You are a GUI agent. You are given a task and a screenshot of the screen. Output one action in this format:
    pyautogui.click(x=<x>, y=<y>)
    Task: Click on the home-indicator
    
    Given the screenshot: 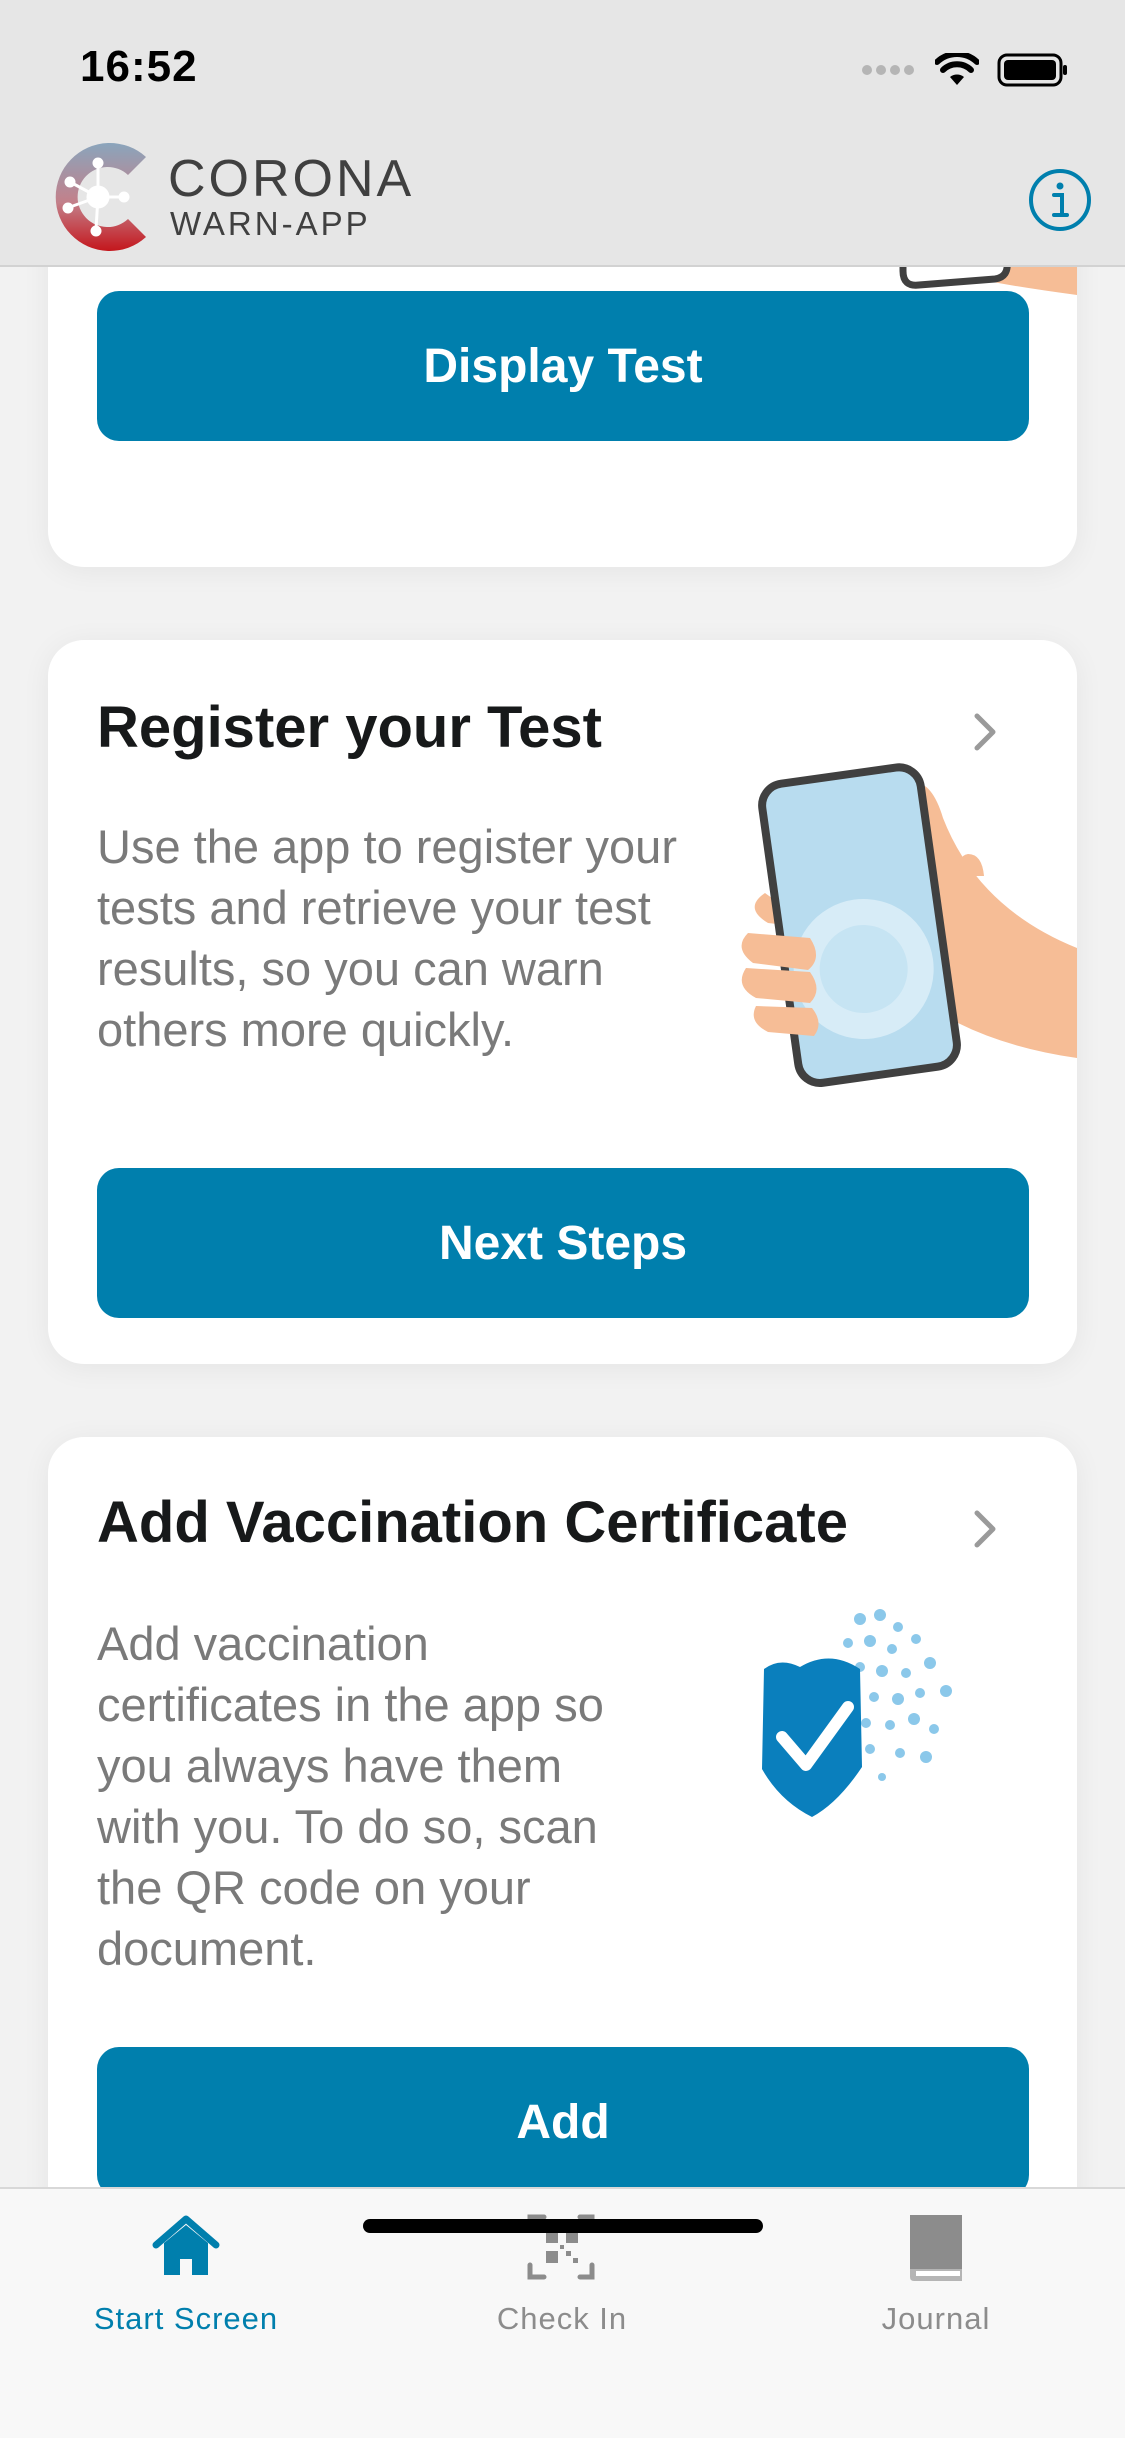 What is the action you would take?
    pyautogui.click(x=563, y=2226)
    